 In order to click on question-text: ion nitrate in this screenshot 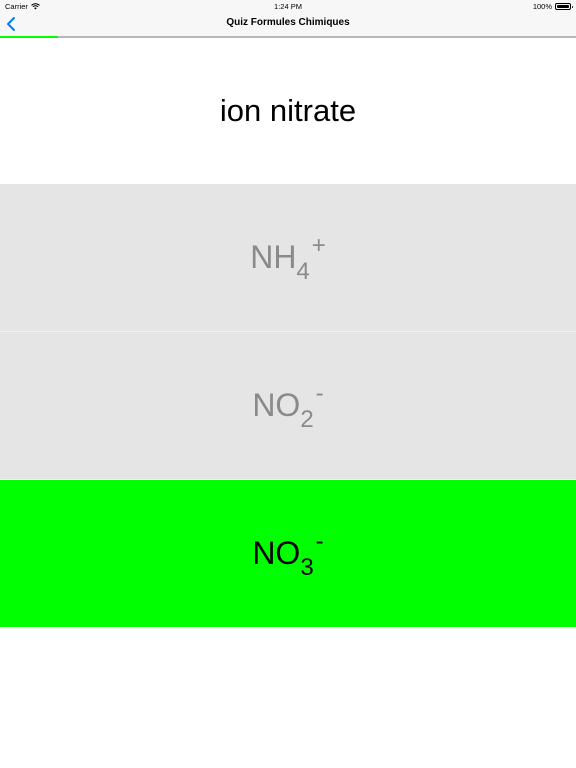, I will do `click(288, 110)`.